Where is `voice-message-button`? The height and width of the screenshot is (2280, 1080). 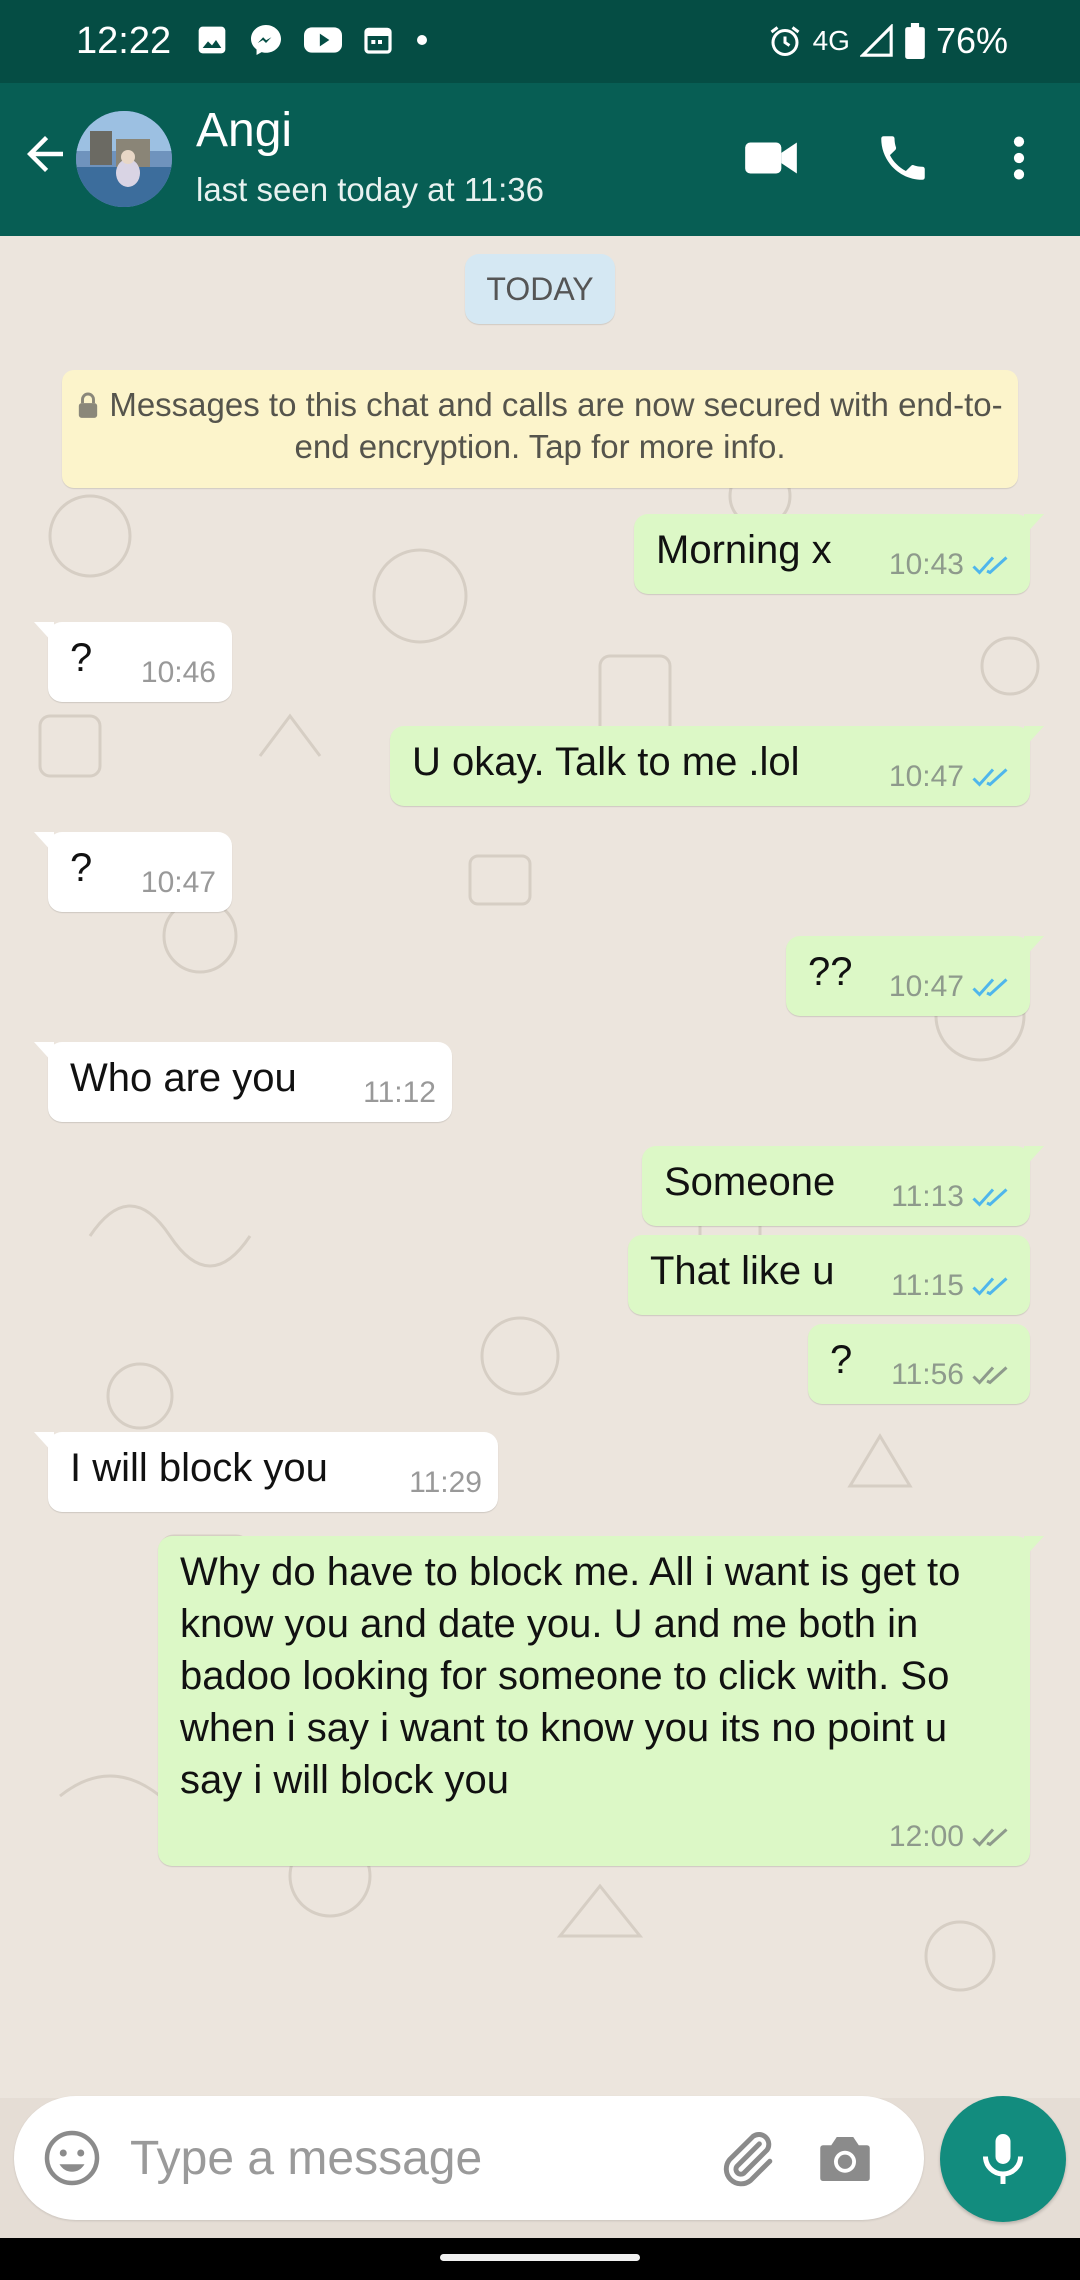 voice-message-button is located at coordinates (1003, 2159).